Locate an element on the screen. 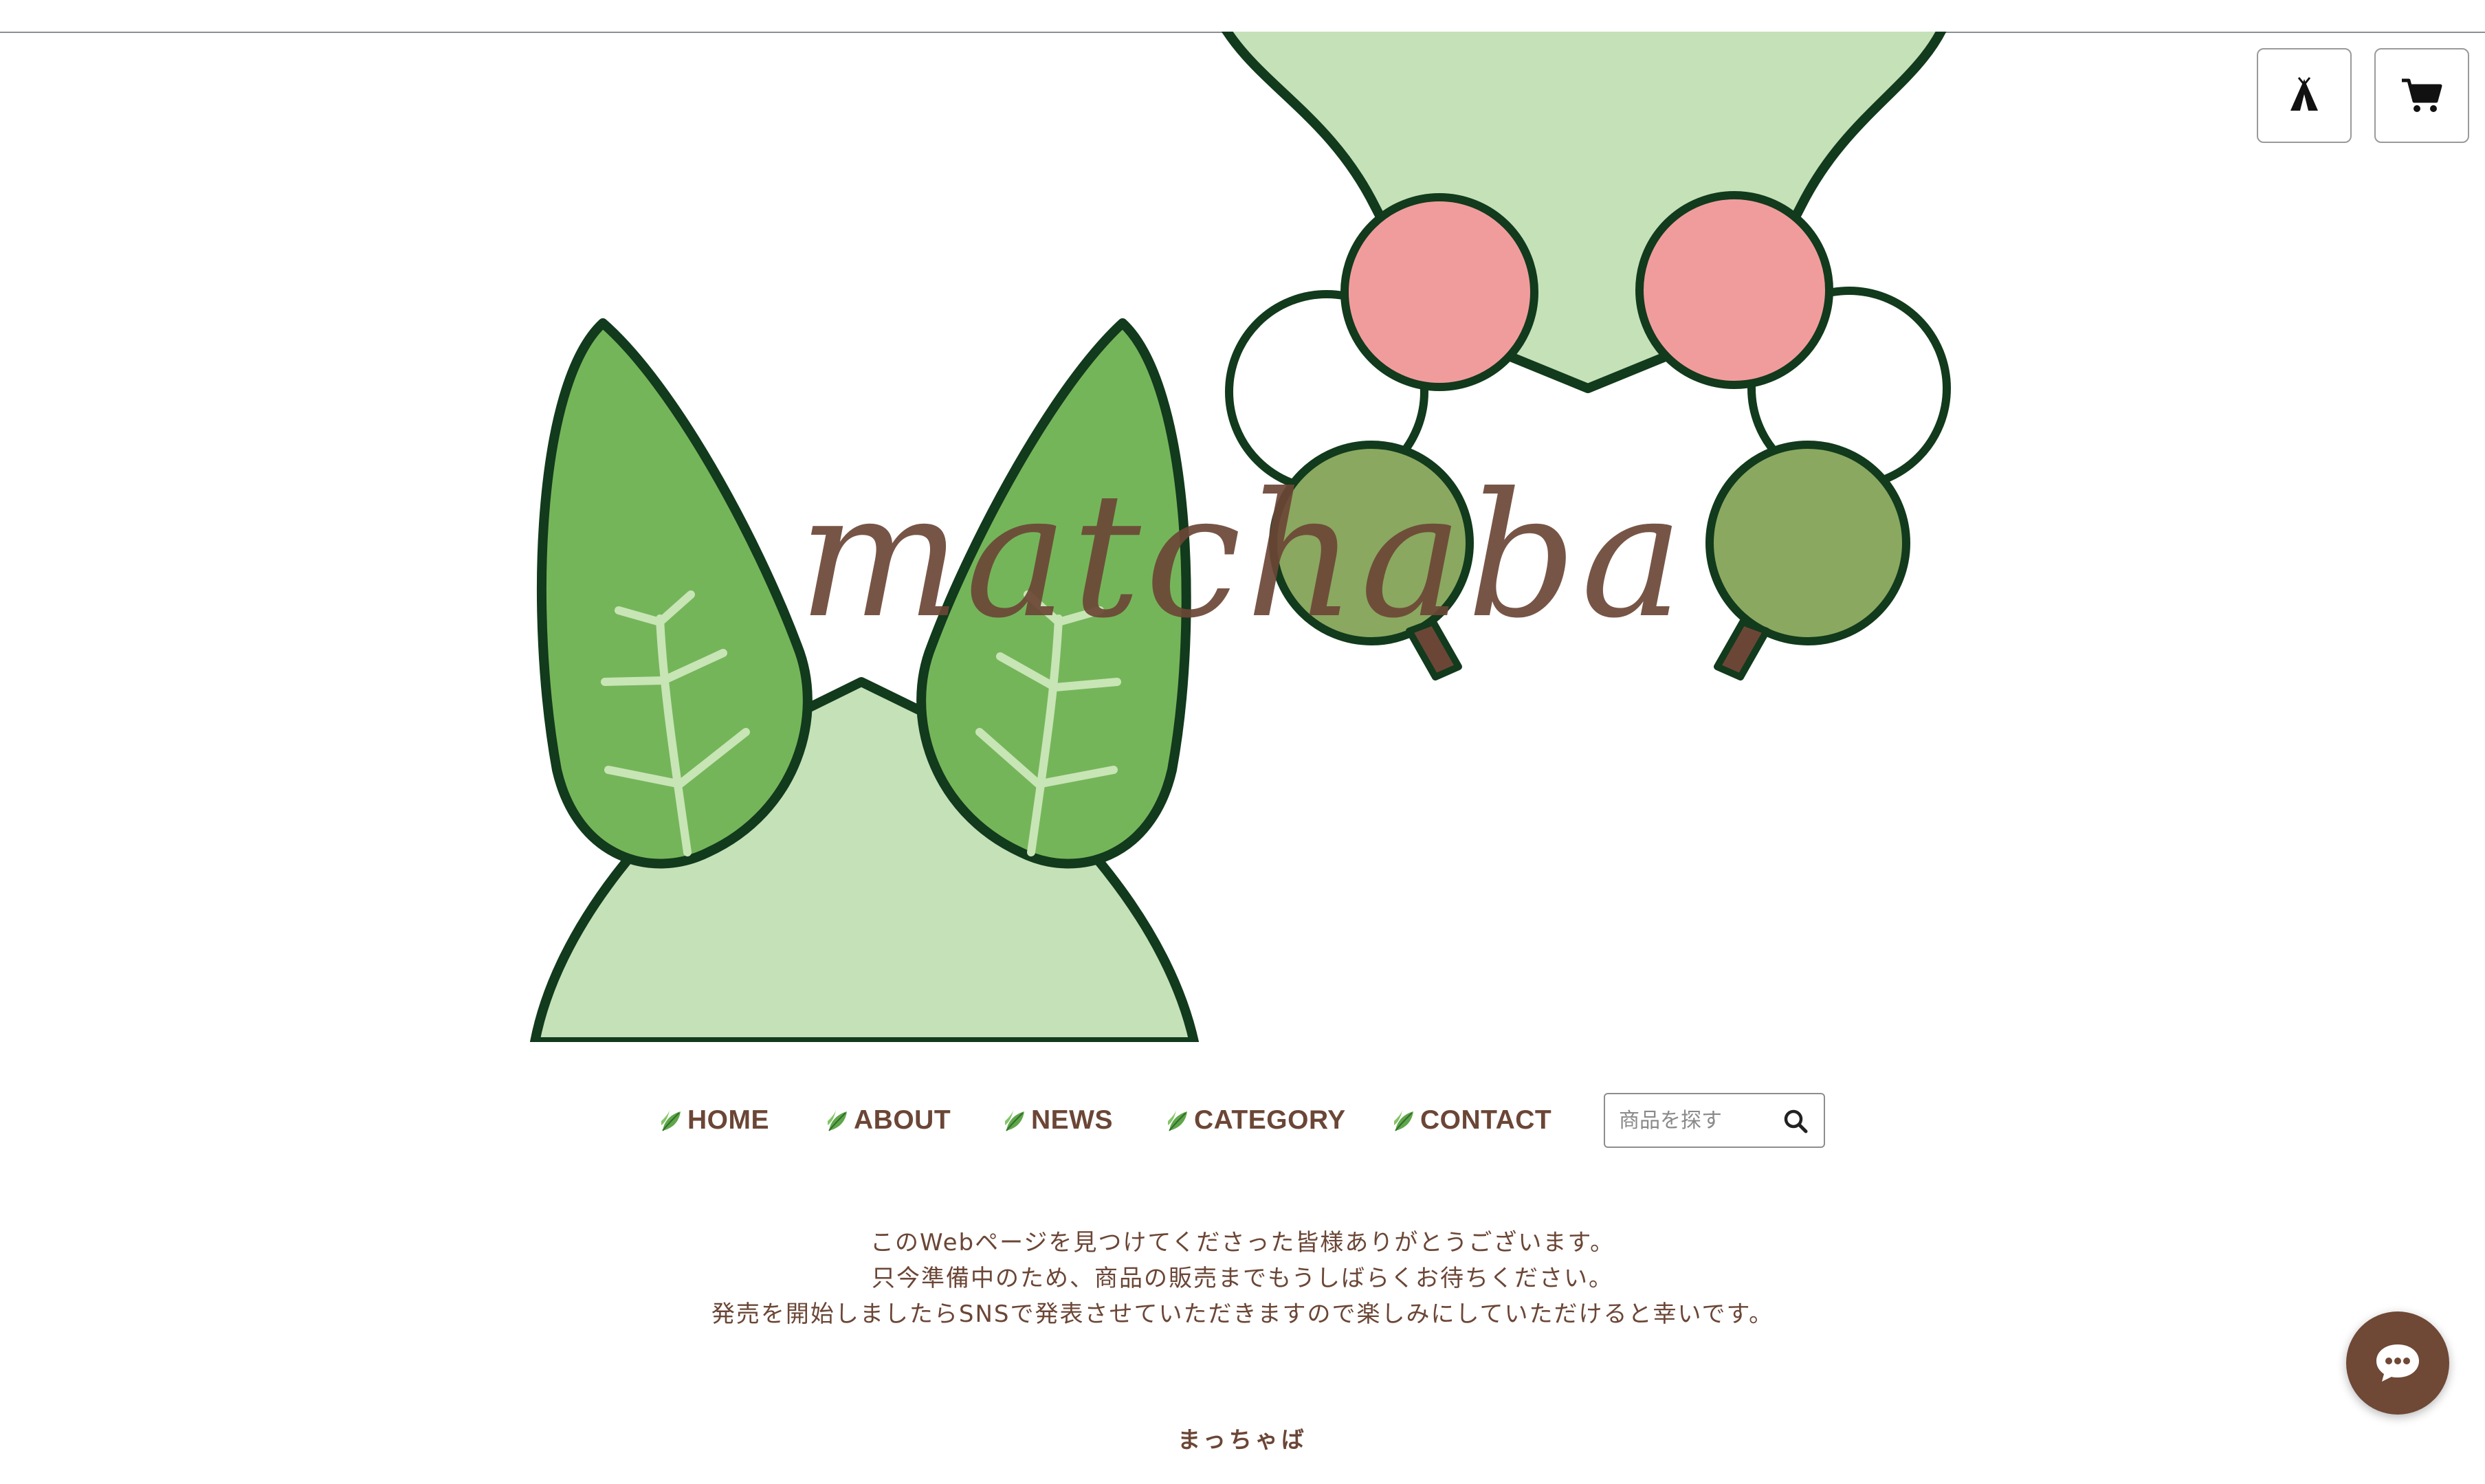  nav-item-label: HOME is located at coordinates (728, 1120).